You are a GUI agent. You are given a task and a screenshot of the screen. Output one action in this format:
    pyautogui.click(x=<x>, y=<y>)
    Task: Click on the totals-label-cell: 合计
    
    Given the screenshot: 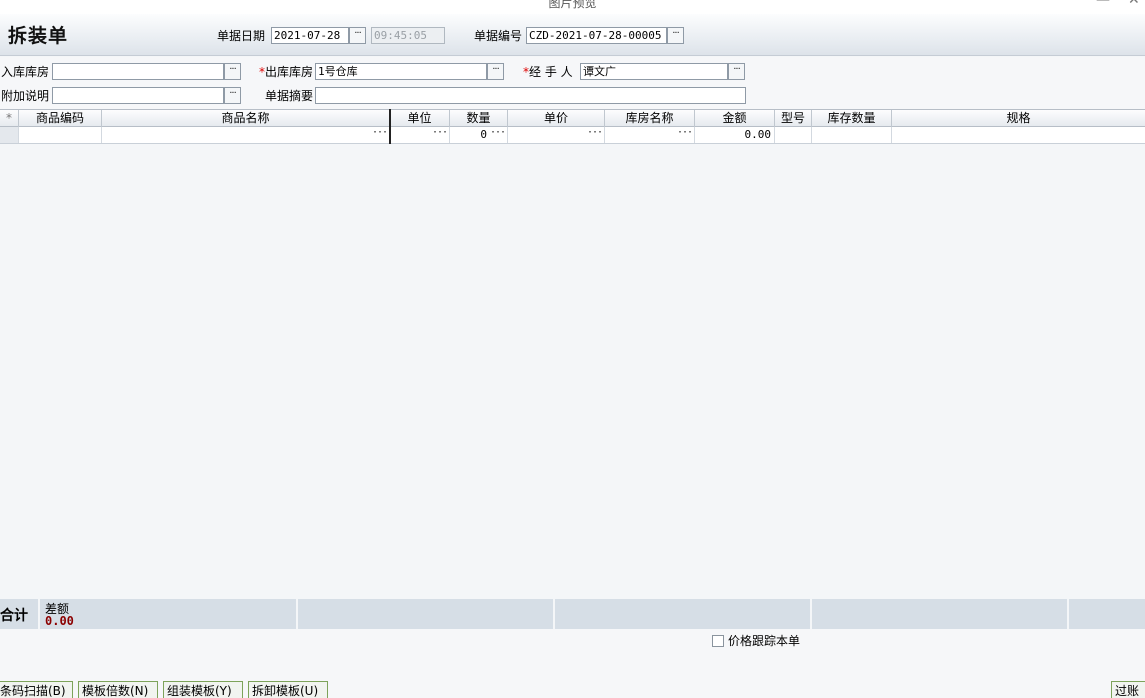 What is the action you would take?
    pyautogui.click(x=20, y=614)
    